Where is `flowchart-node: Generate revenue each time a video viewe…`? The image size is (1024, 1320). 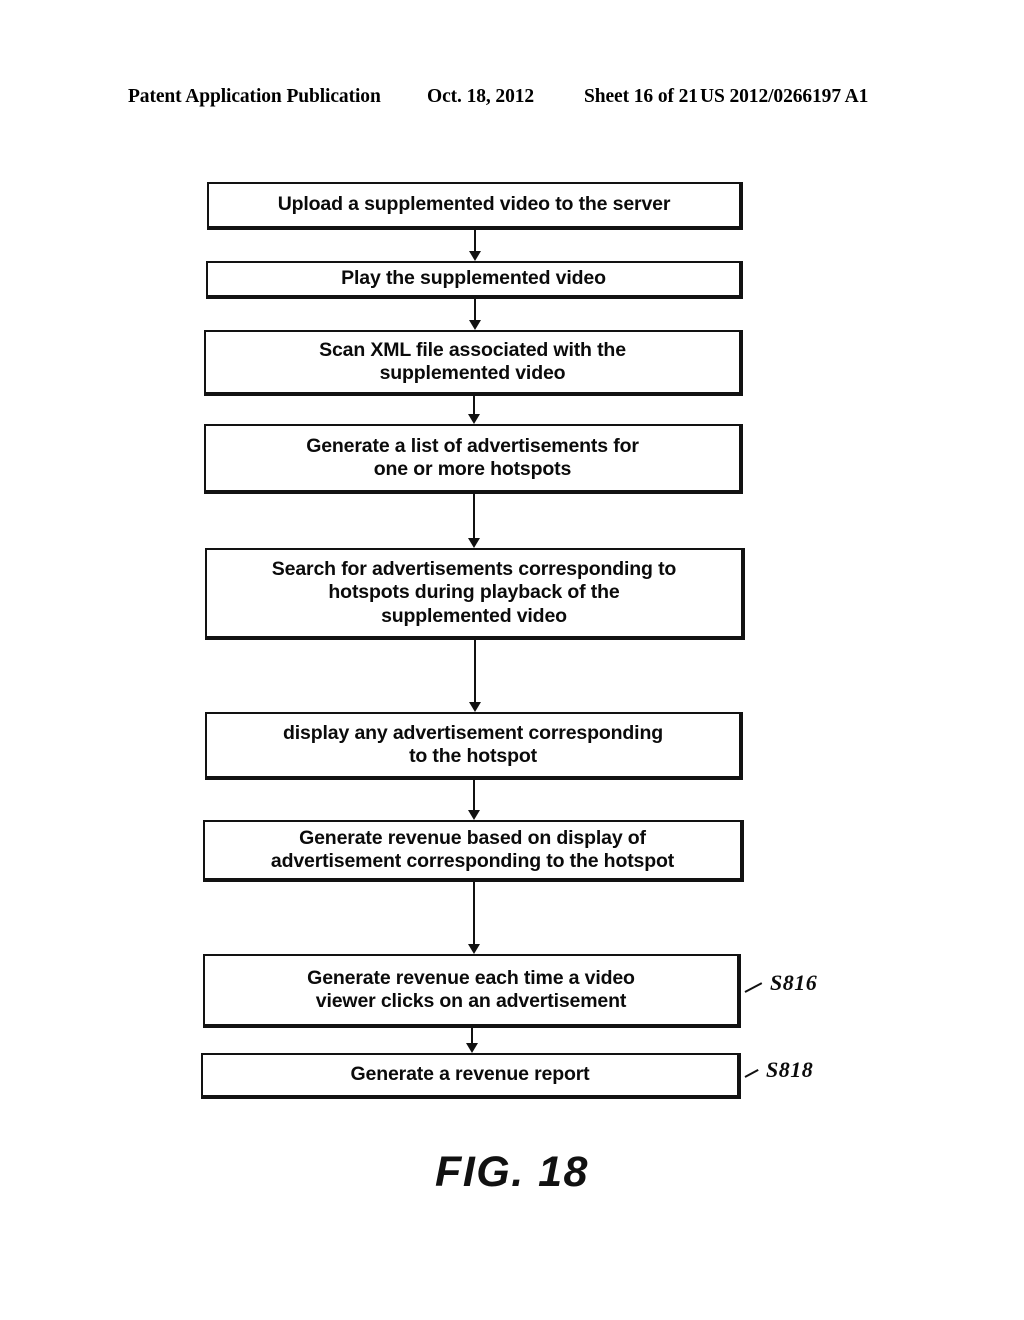
flowchart-node: Generate revenue each time a video viewe… is located at coordinates (472, 991).